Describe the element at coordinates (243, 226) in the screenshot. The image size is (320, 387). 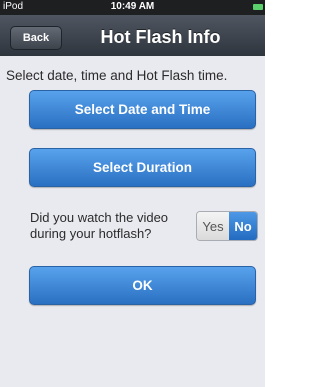
I see `toggle-no-option: No` at that location.